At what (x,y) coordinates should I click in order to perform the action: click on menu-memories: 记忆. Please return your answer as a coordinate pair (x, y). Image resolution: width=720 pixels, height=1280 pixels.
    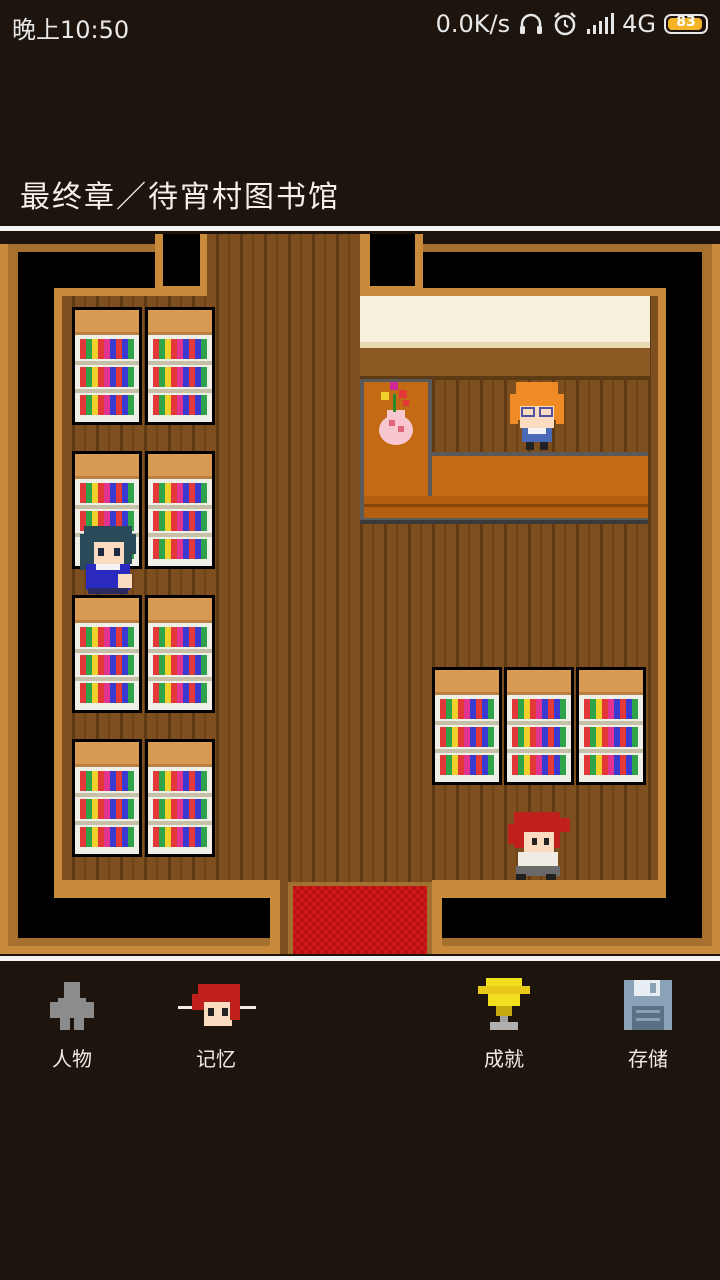
    Looking at the image, I should click on (216, 1023).